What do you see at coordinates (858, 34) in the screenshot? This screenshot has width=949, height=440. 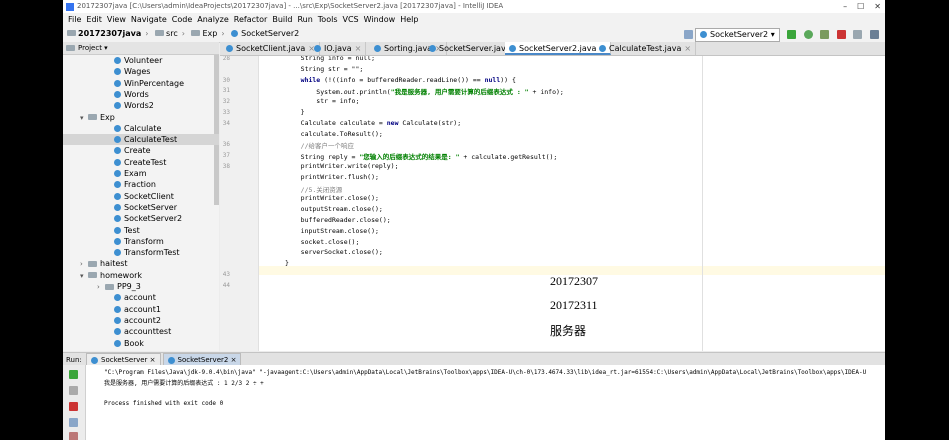 I see `project-structure-icon` at bounding box center [858, 34].